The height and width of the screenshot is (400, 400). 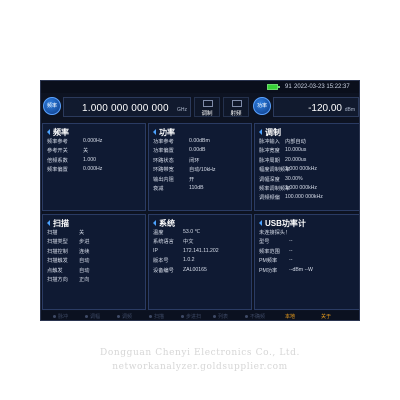 I want to click on panel-row: 频率调制频率 1.000 000kHz, so click(x=308, y=189).